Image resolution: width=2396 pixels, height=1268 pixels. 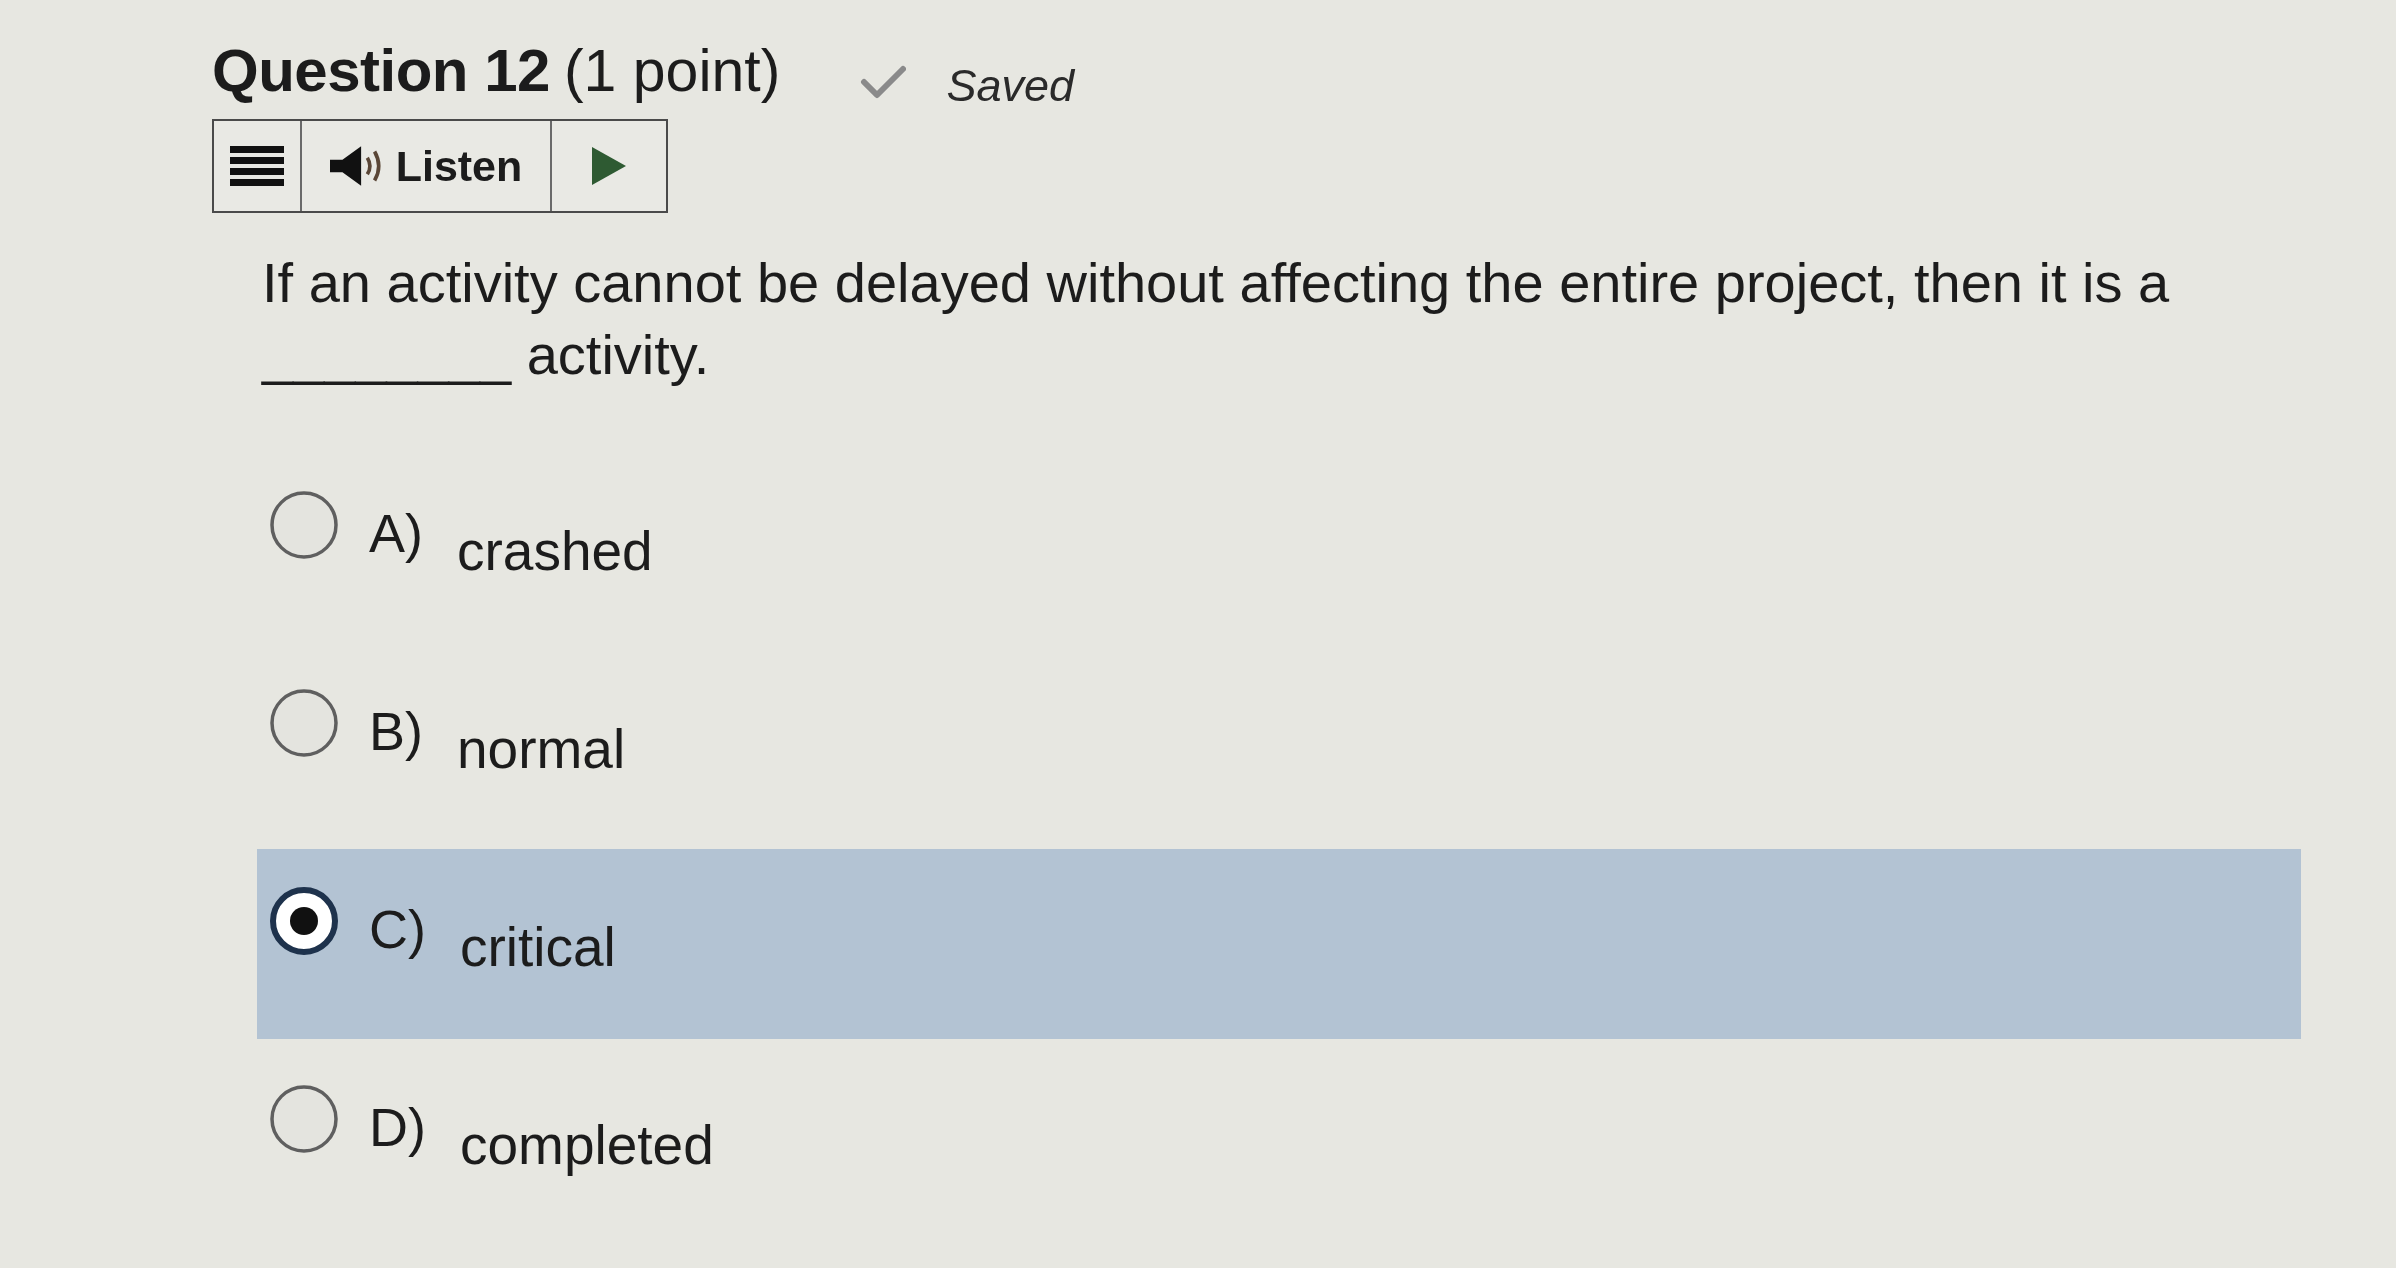 What do you see at coordinates (396, 533) in the screenshot?
I see `option-letter: A)` at bounding box center [396, 533].